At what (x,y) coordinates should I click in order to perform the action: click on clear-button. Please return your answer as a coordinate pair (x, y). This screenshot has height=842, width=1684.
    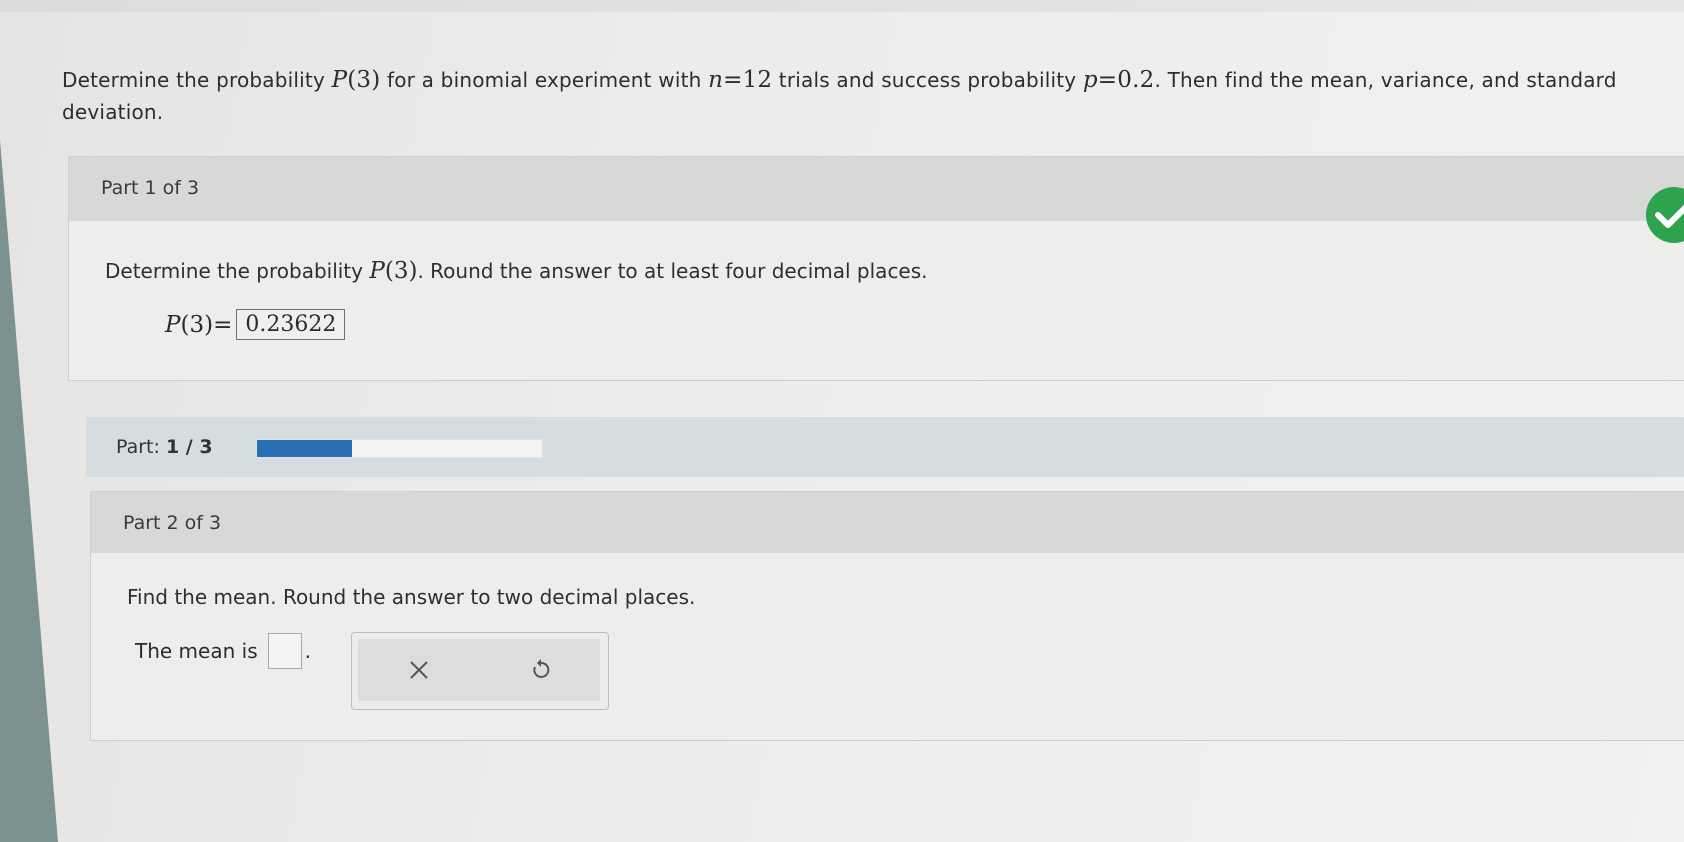
    Looking at the image, I should click on (419, 670).